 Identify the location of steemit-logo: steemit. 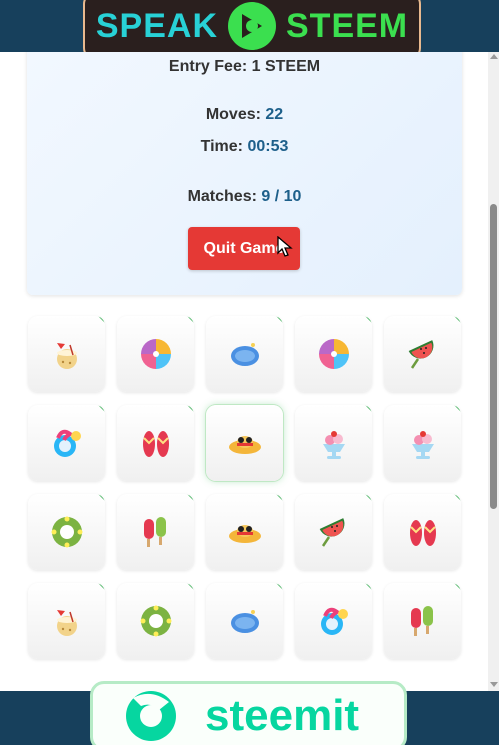
(248, 713).